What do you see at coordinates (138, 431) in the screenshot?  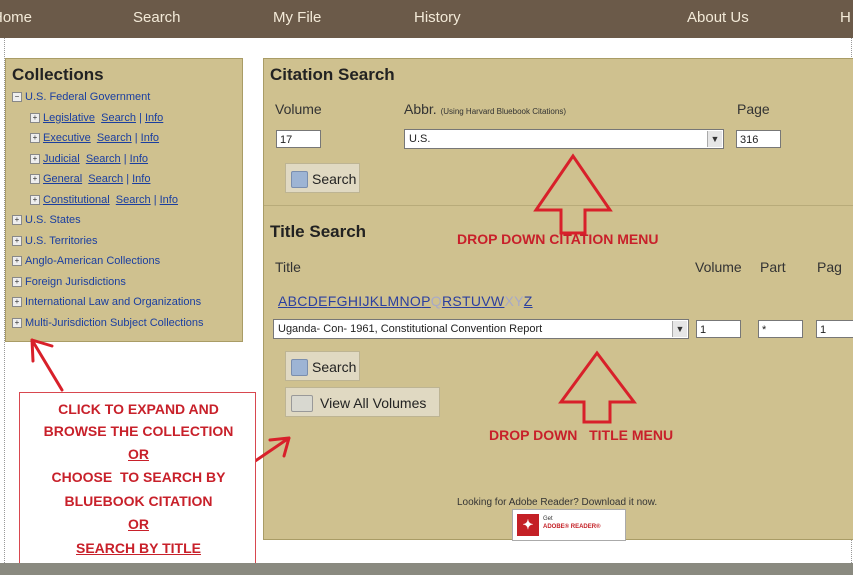 I see `instruction-line: BROWSE THE COLLECTION` at bounding box center [138, 431].